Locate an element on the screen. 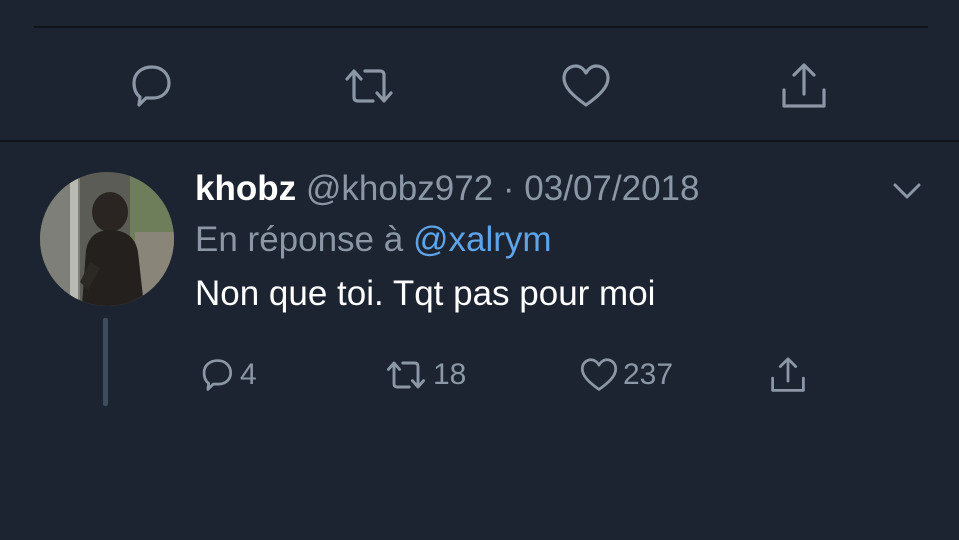 The height and width of the screenshot is (540, 959). tweet-text: Non que toi. Tqt pas pour moi is located at coordinates (425, 293).